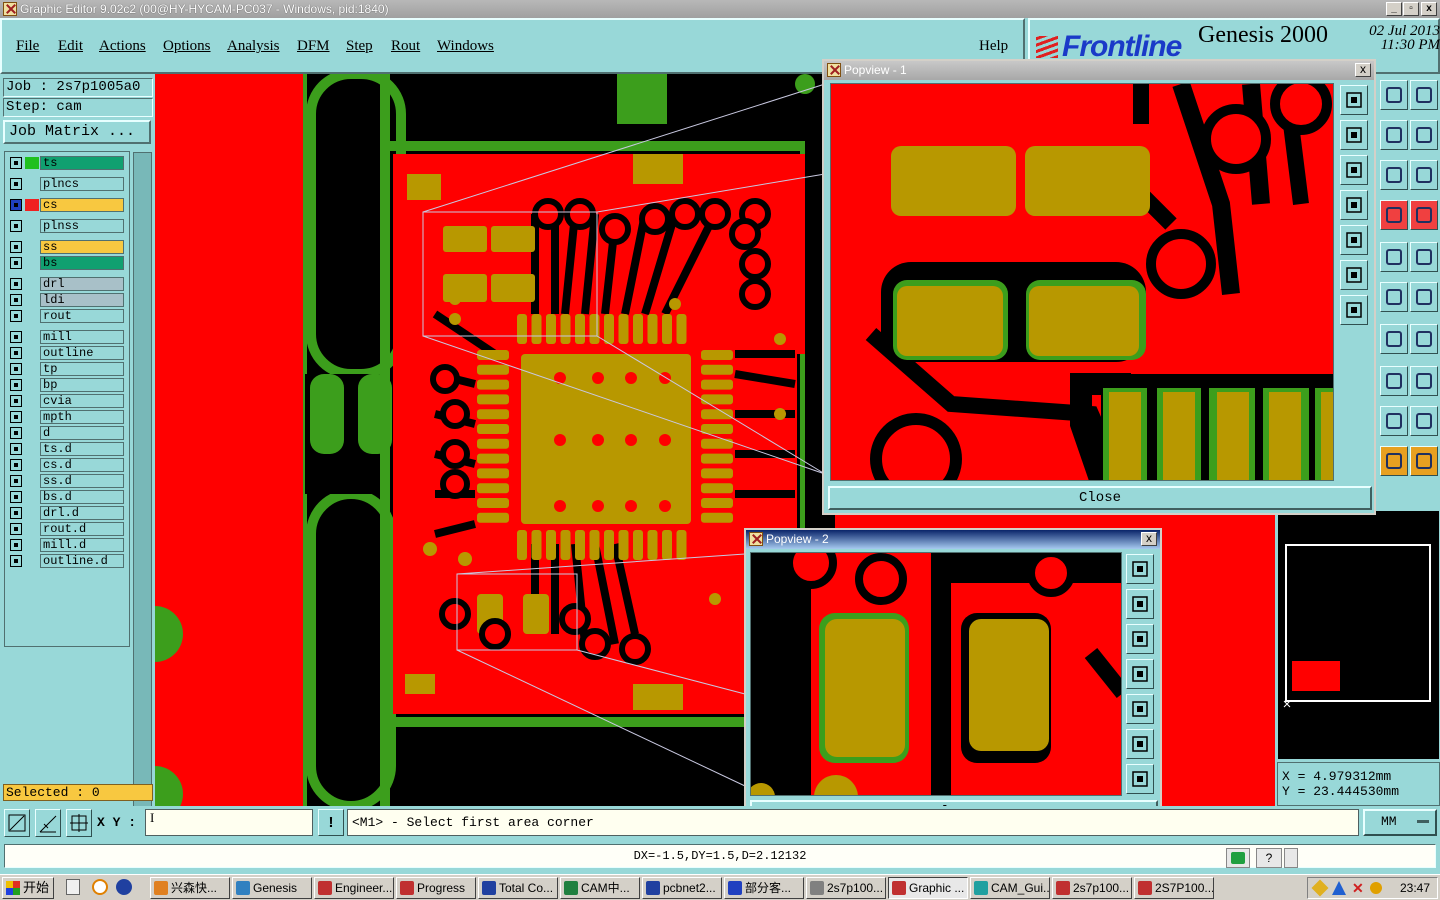 Image resolution: width=1440 pixels, height=900 pixels. What do you see at coordinates (1394, 381) in the screenshot?
I see `tree-icon` at bounding box center [1394, 381].